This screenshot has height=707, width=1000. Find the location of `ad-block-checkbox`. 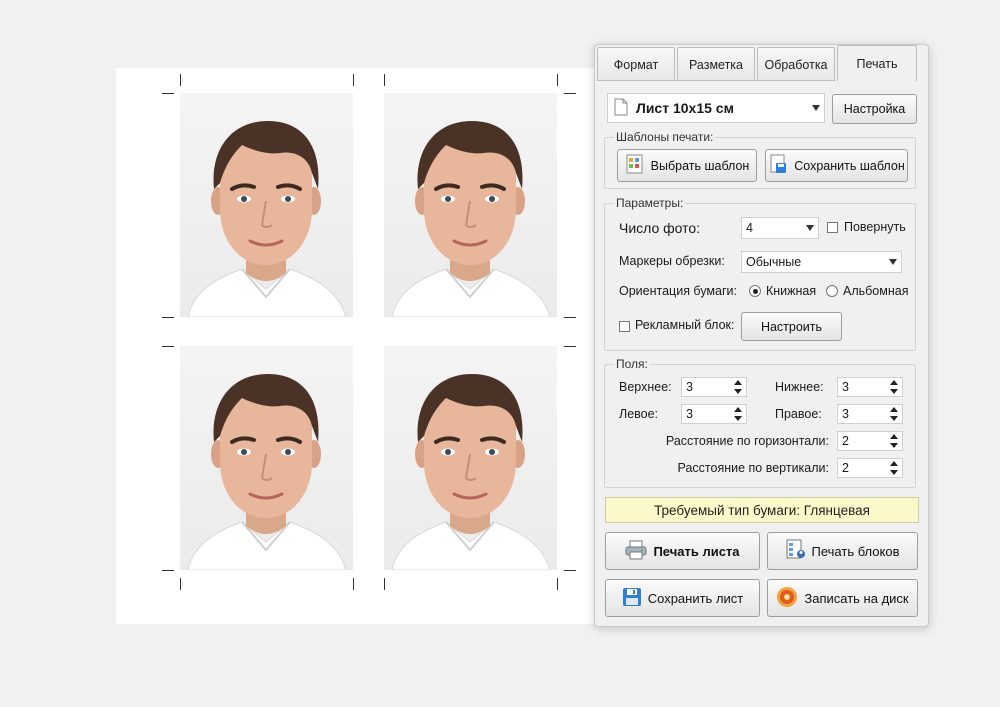

ad-block-checkbox is located at coordinates (624, 326).